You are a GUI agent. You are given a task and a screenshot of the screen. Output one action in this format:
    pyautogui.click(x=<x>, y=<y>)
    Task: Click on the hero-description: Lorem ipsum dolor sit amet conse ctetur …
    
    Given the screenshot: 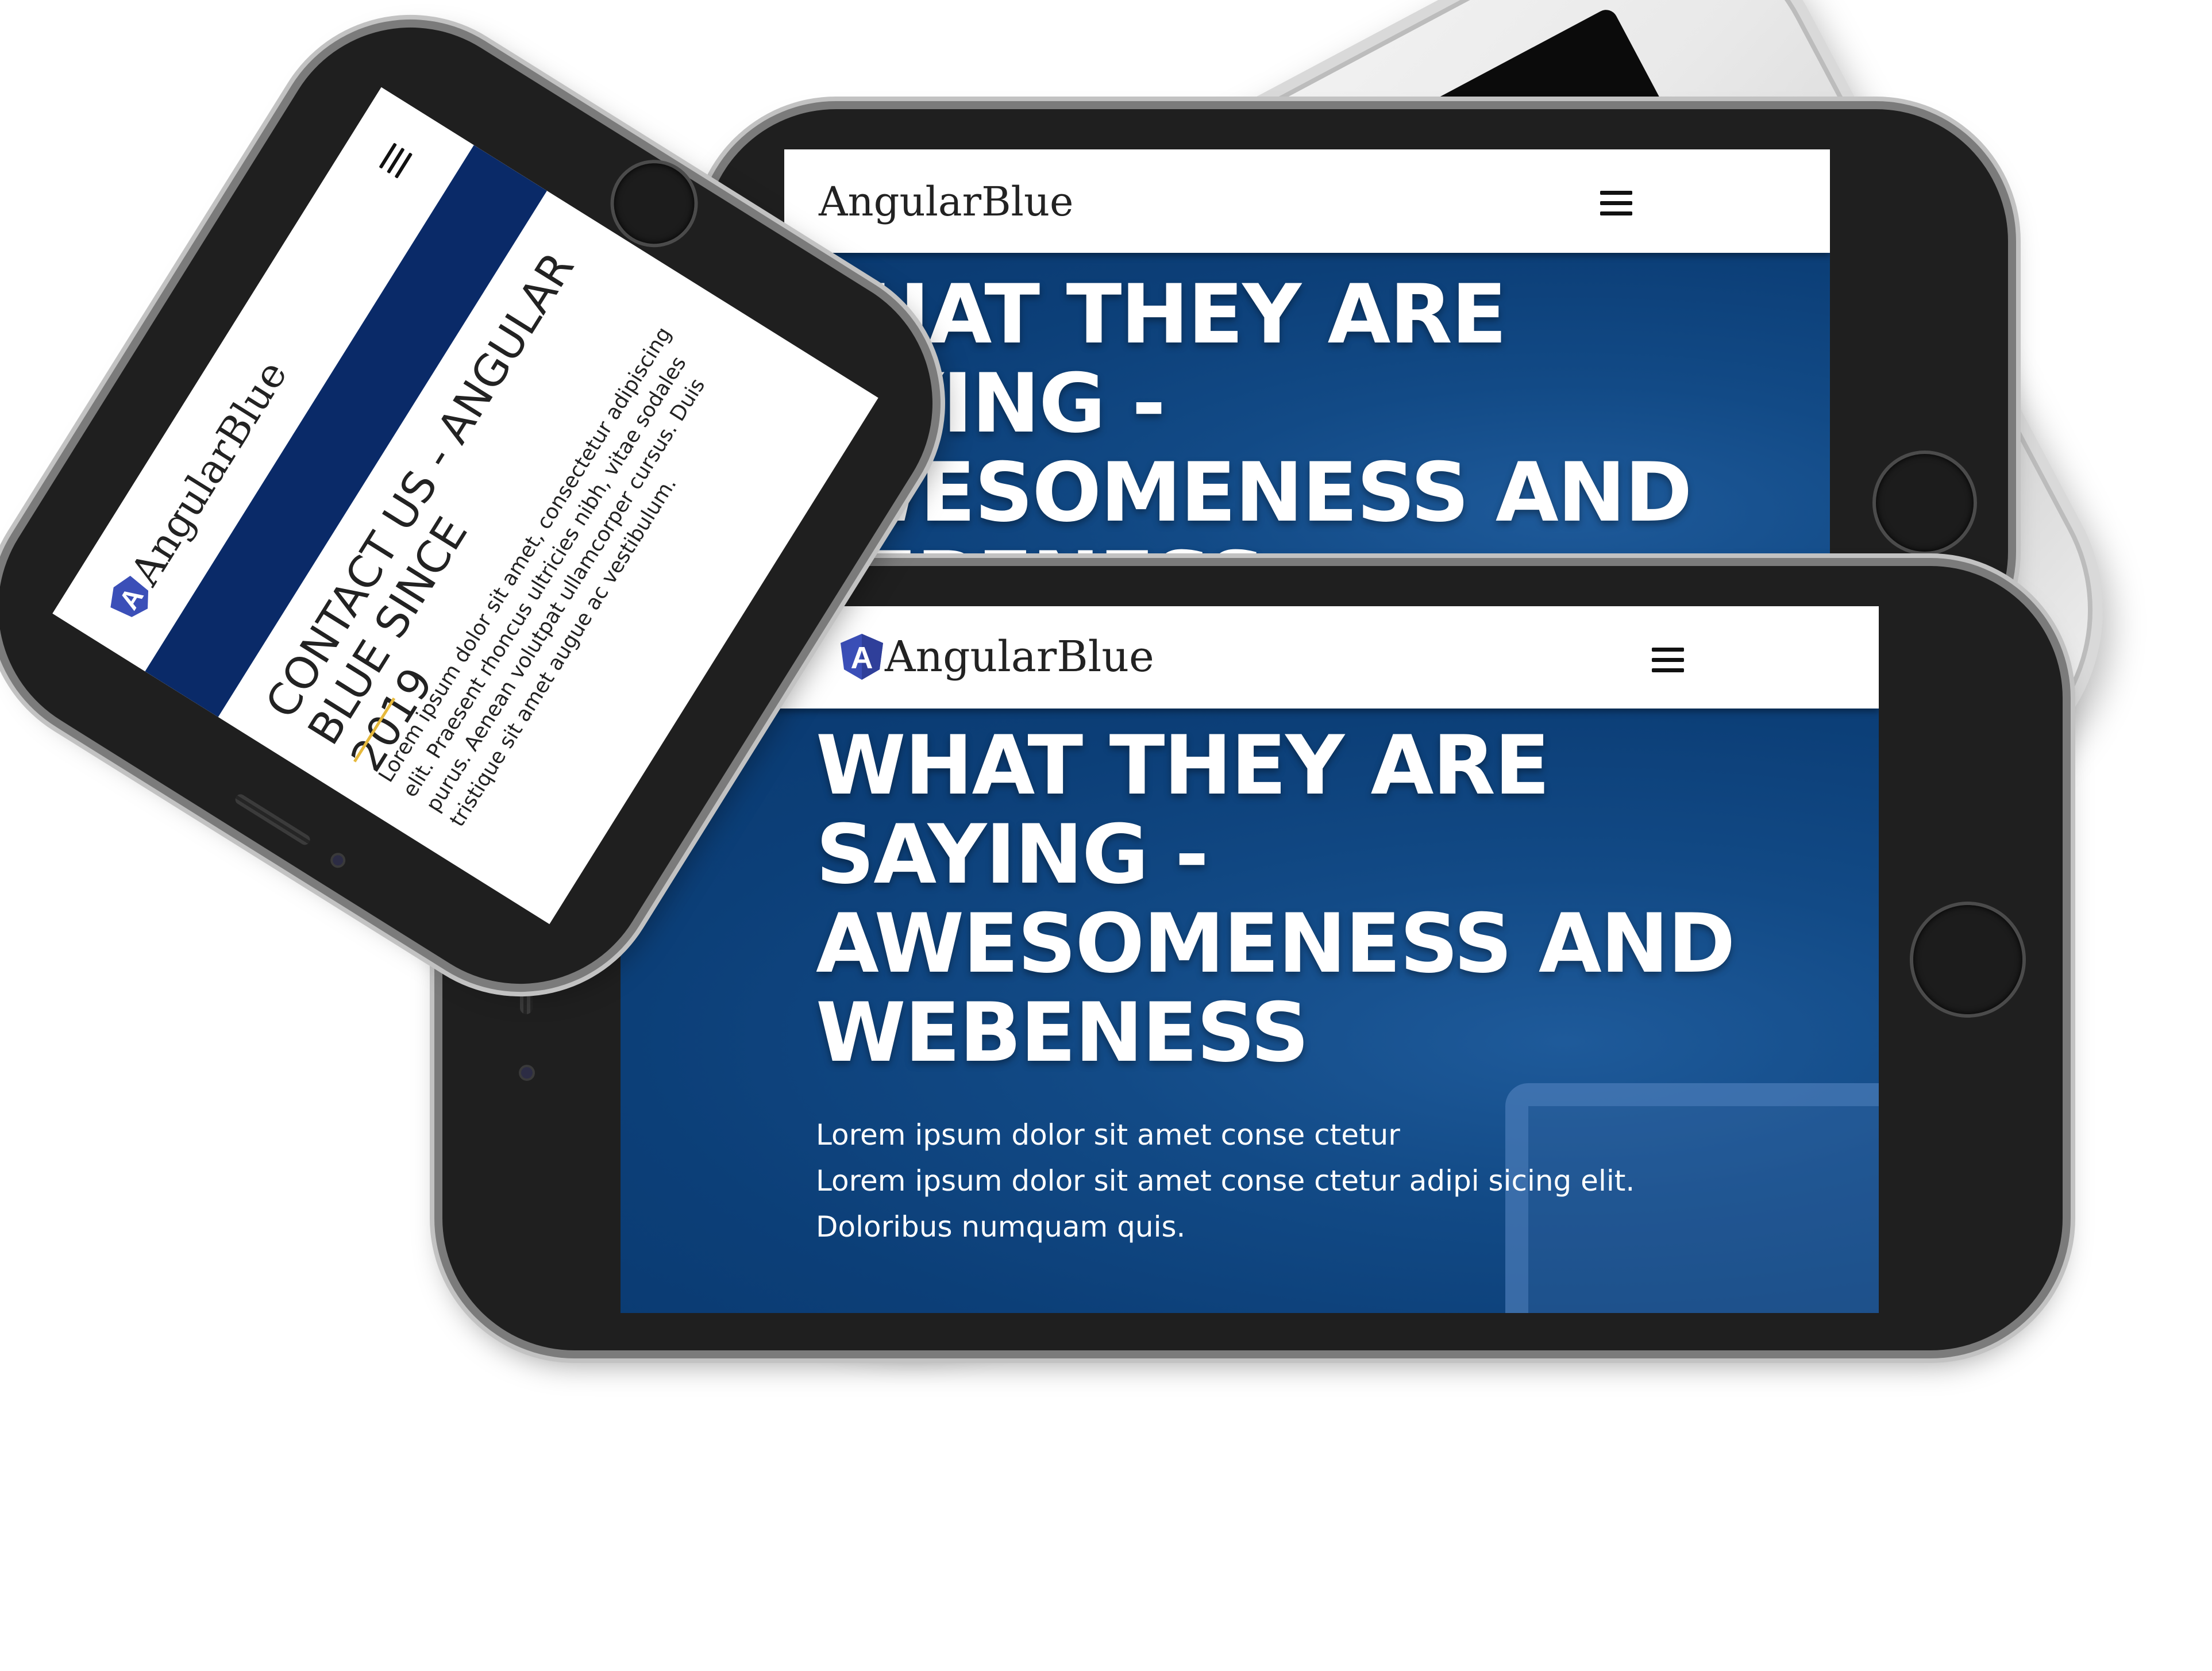 What is the action you would take?
    pyautogui.click(x=1225, y=1181)
    